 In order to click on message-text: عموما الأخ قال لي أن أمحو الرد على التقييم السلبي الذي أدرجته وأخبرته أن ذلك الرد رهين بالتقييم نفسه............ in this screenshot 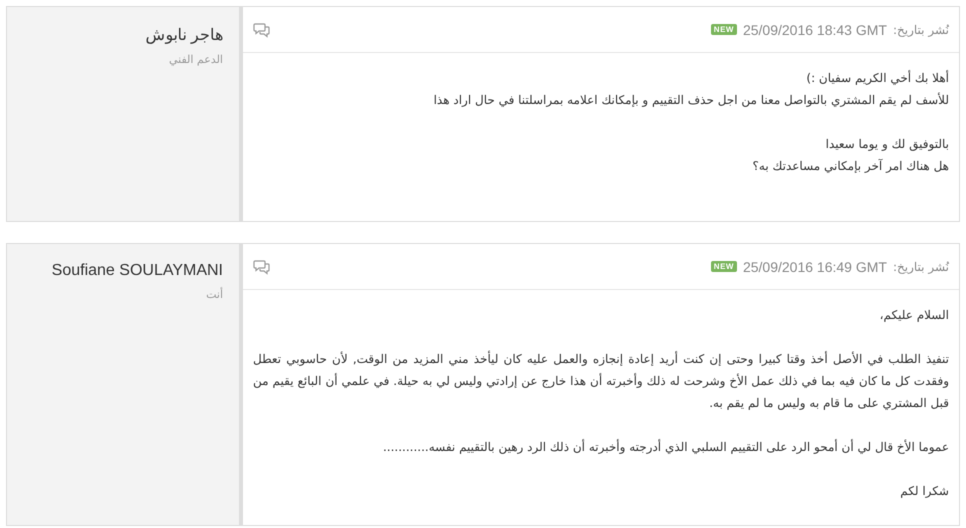, I will do `click(665, 447)`.